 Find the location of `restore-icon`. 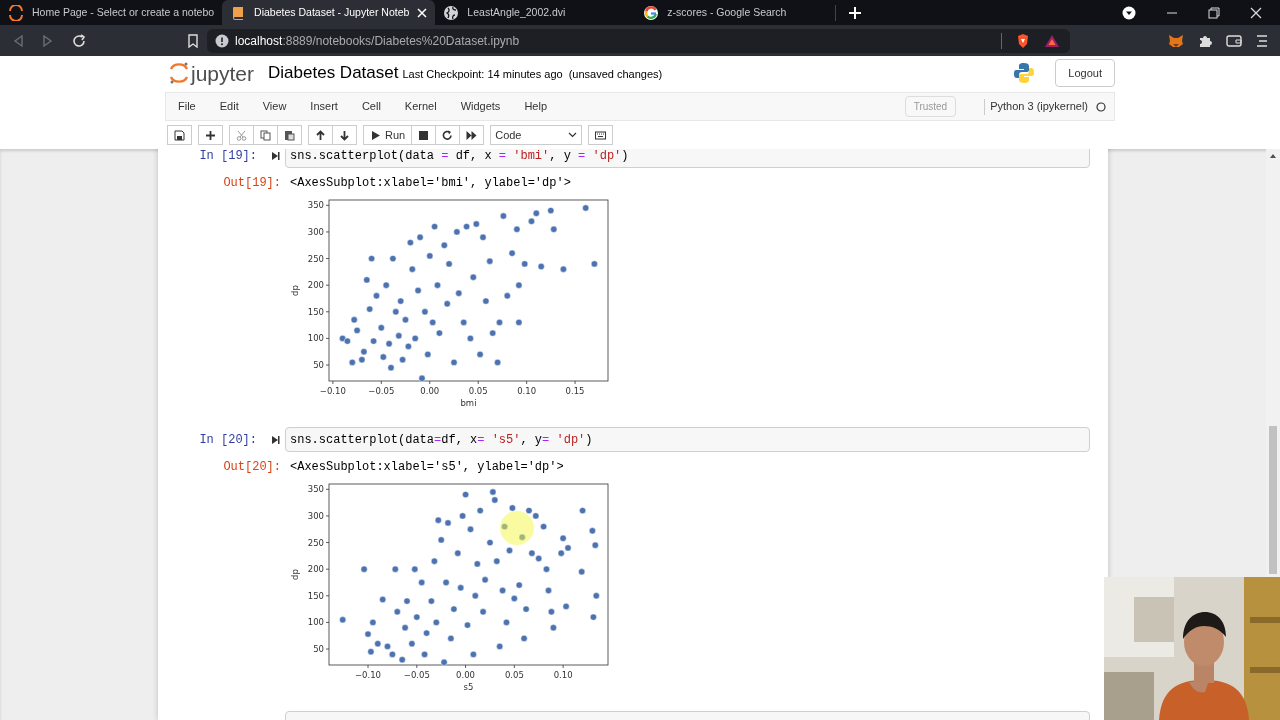

restore-icon is located at coordinates (1214, 12).